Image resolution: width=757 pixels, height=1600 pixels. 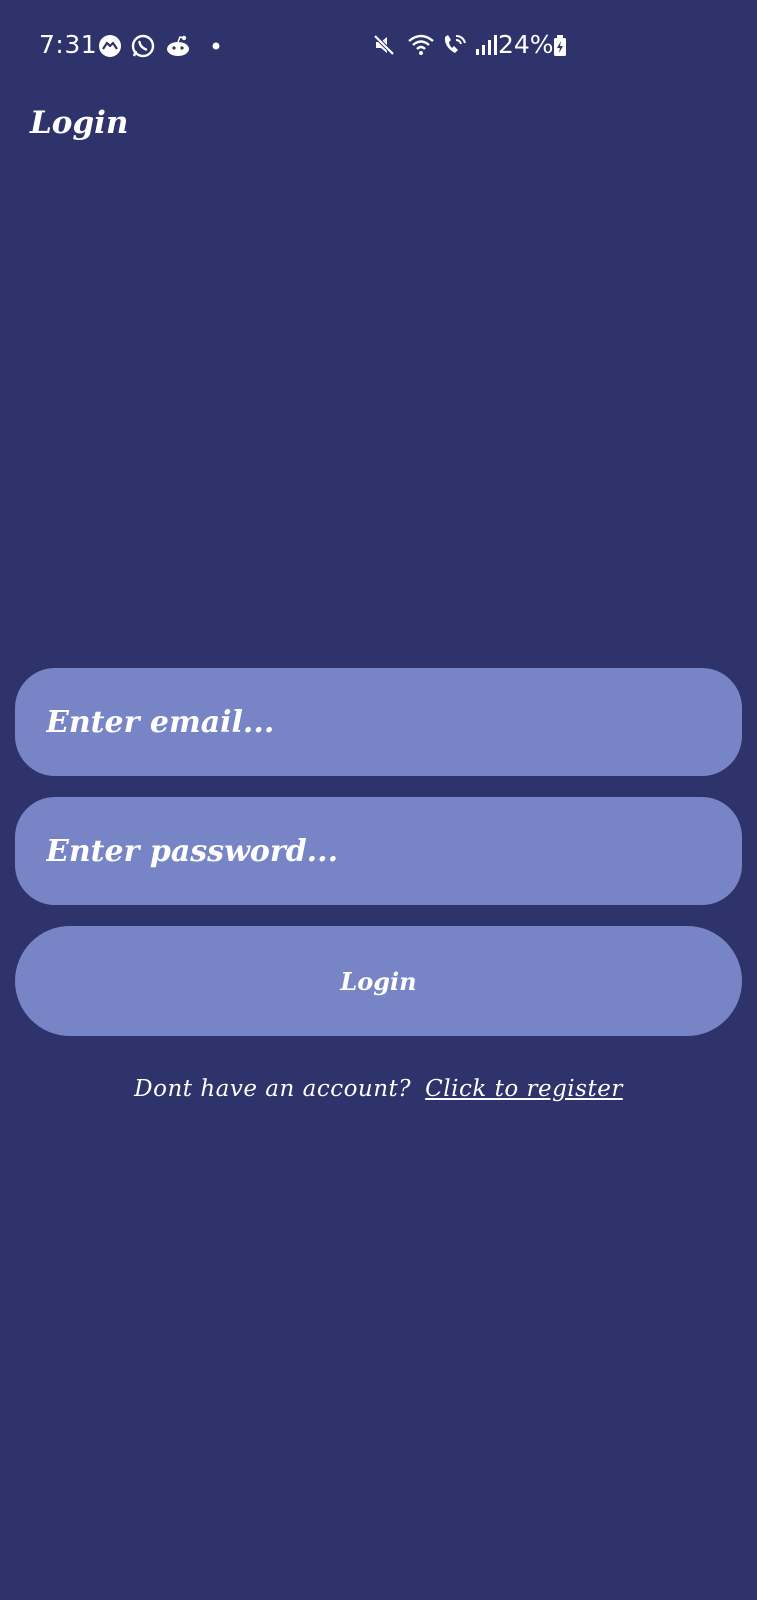 I want to click on notification-dot-icon, so click(x=216, y=46).